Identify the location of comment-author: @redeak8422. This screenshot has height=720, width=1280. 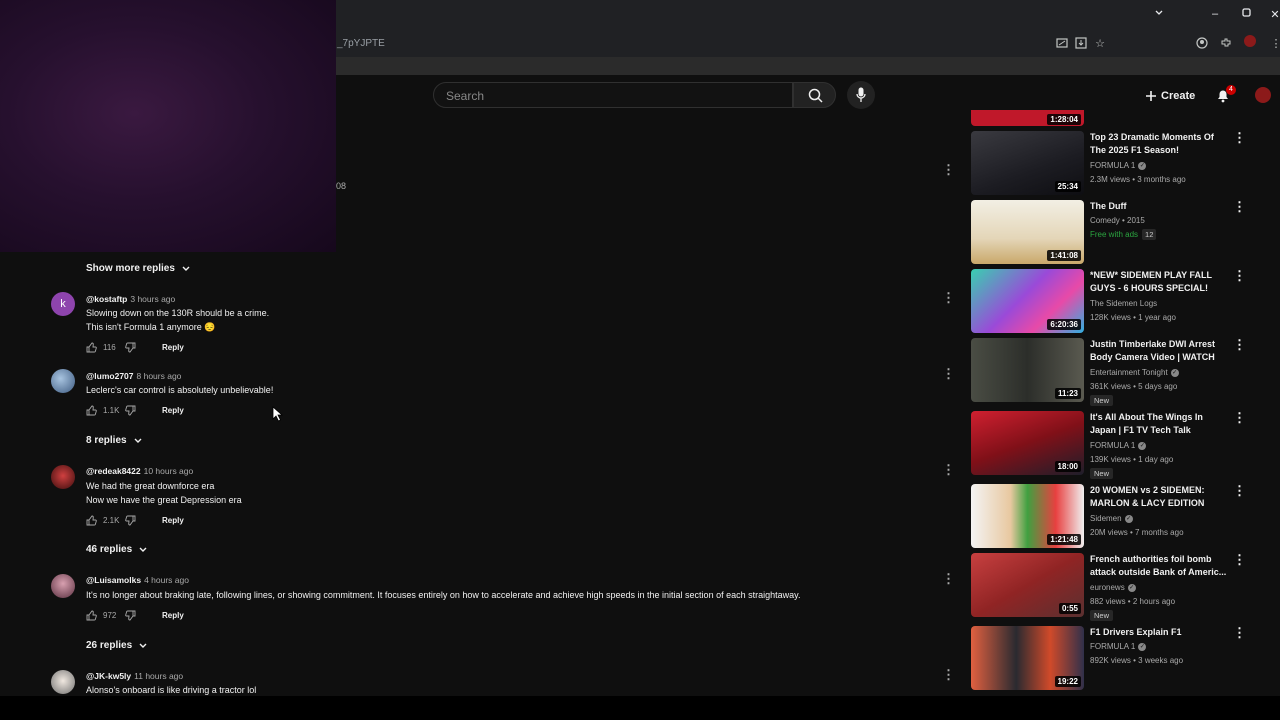
(113, 471).